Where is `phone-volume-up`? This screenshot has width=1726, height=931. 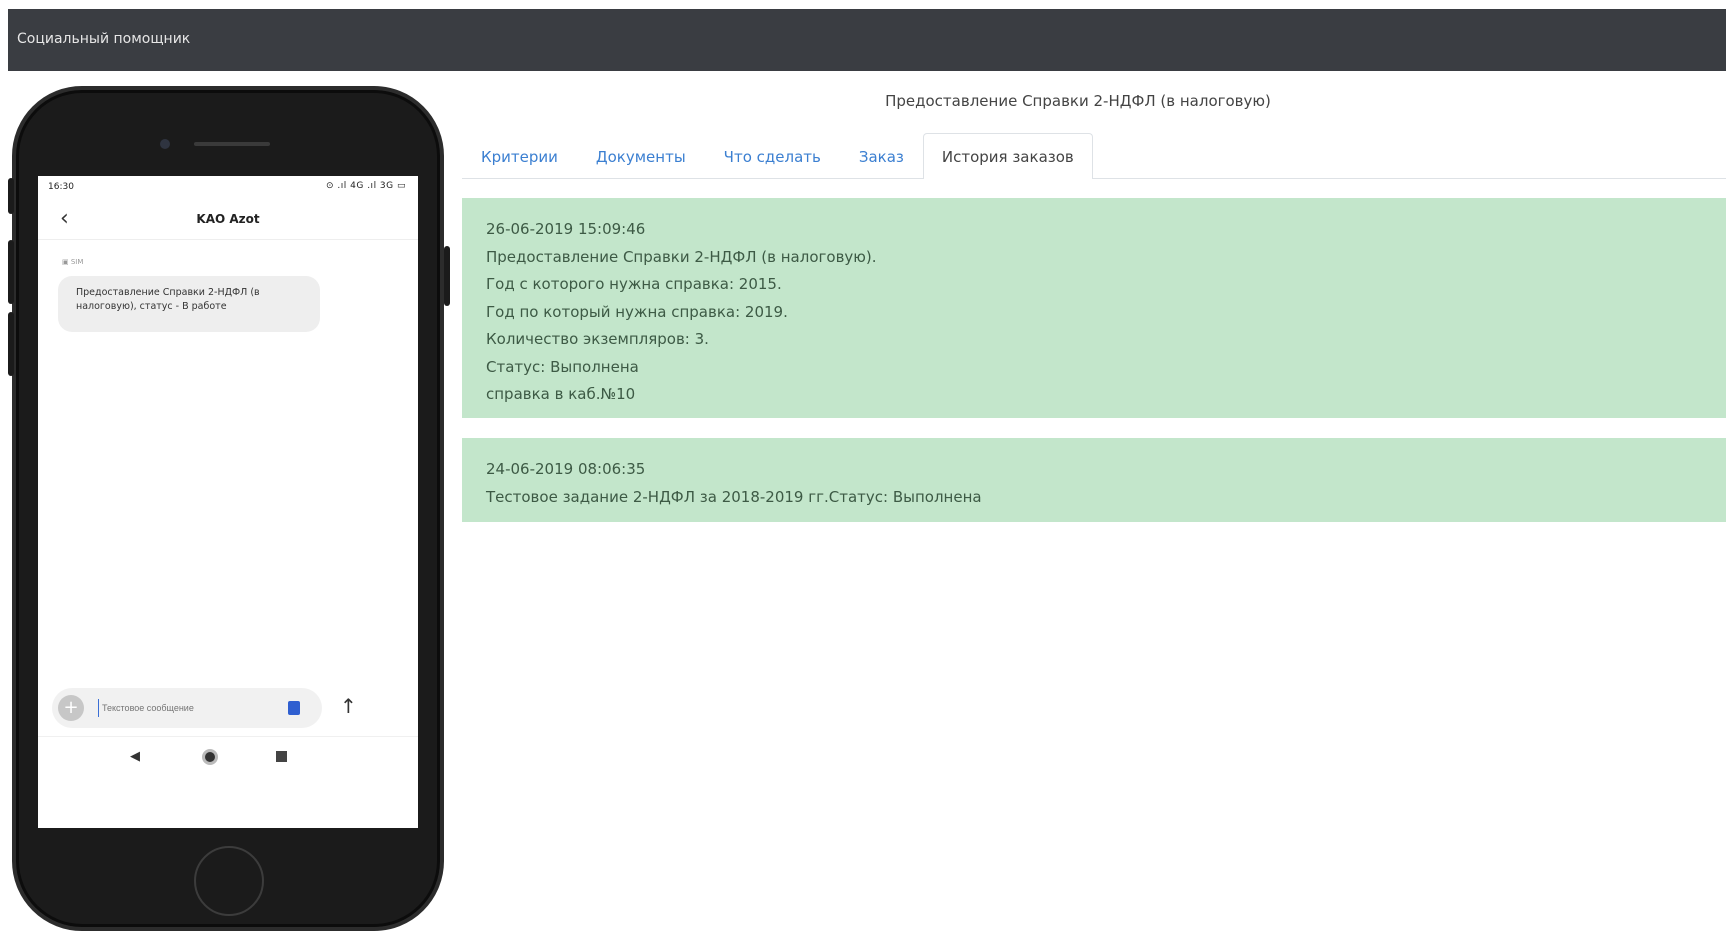
phone-volume-up is located at coordinates (11, 272).